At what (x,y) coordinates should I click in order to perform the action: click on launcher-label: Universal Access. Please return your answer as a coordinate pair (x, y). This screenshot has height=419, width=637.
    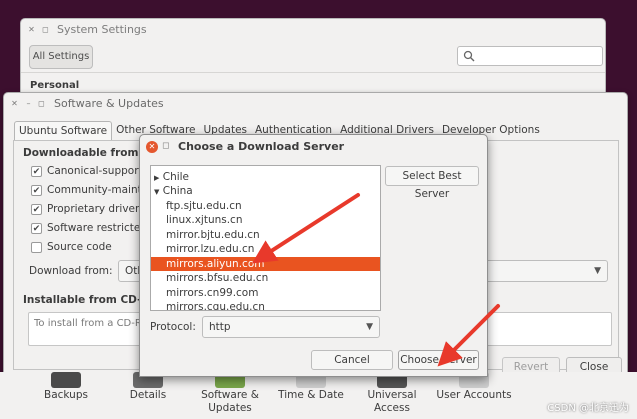
    Looking at the image, I should click on (392, 401).